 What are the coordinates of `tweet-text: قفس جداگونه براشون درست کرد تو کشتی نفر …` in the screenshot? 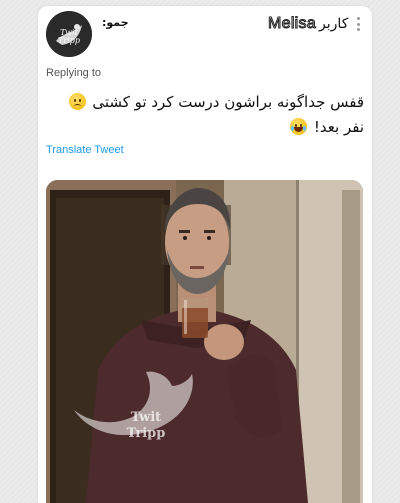 It's located at (205, 115).